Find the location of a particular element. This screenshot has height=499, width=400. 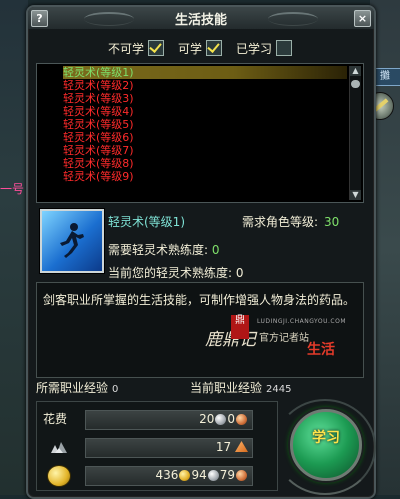

title-bar: ? 生活技能 × is located at coordinates (201, 18).